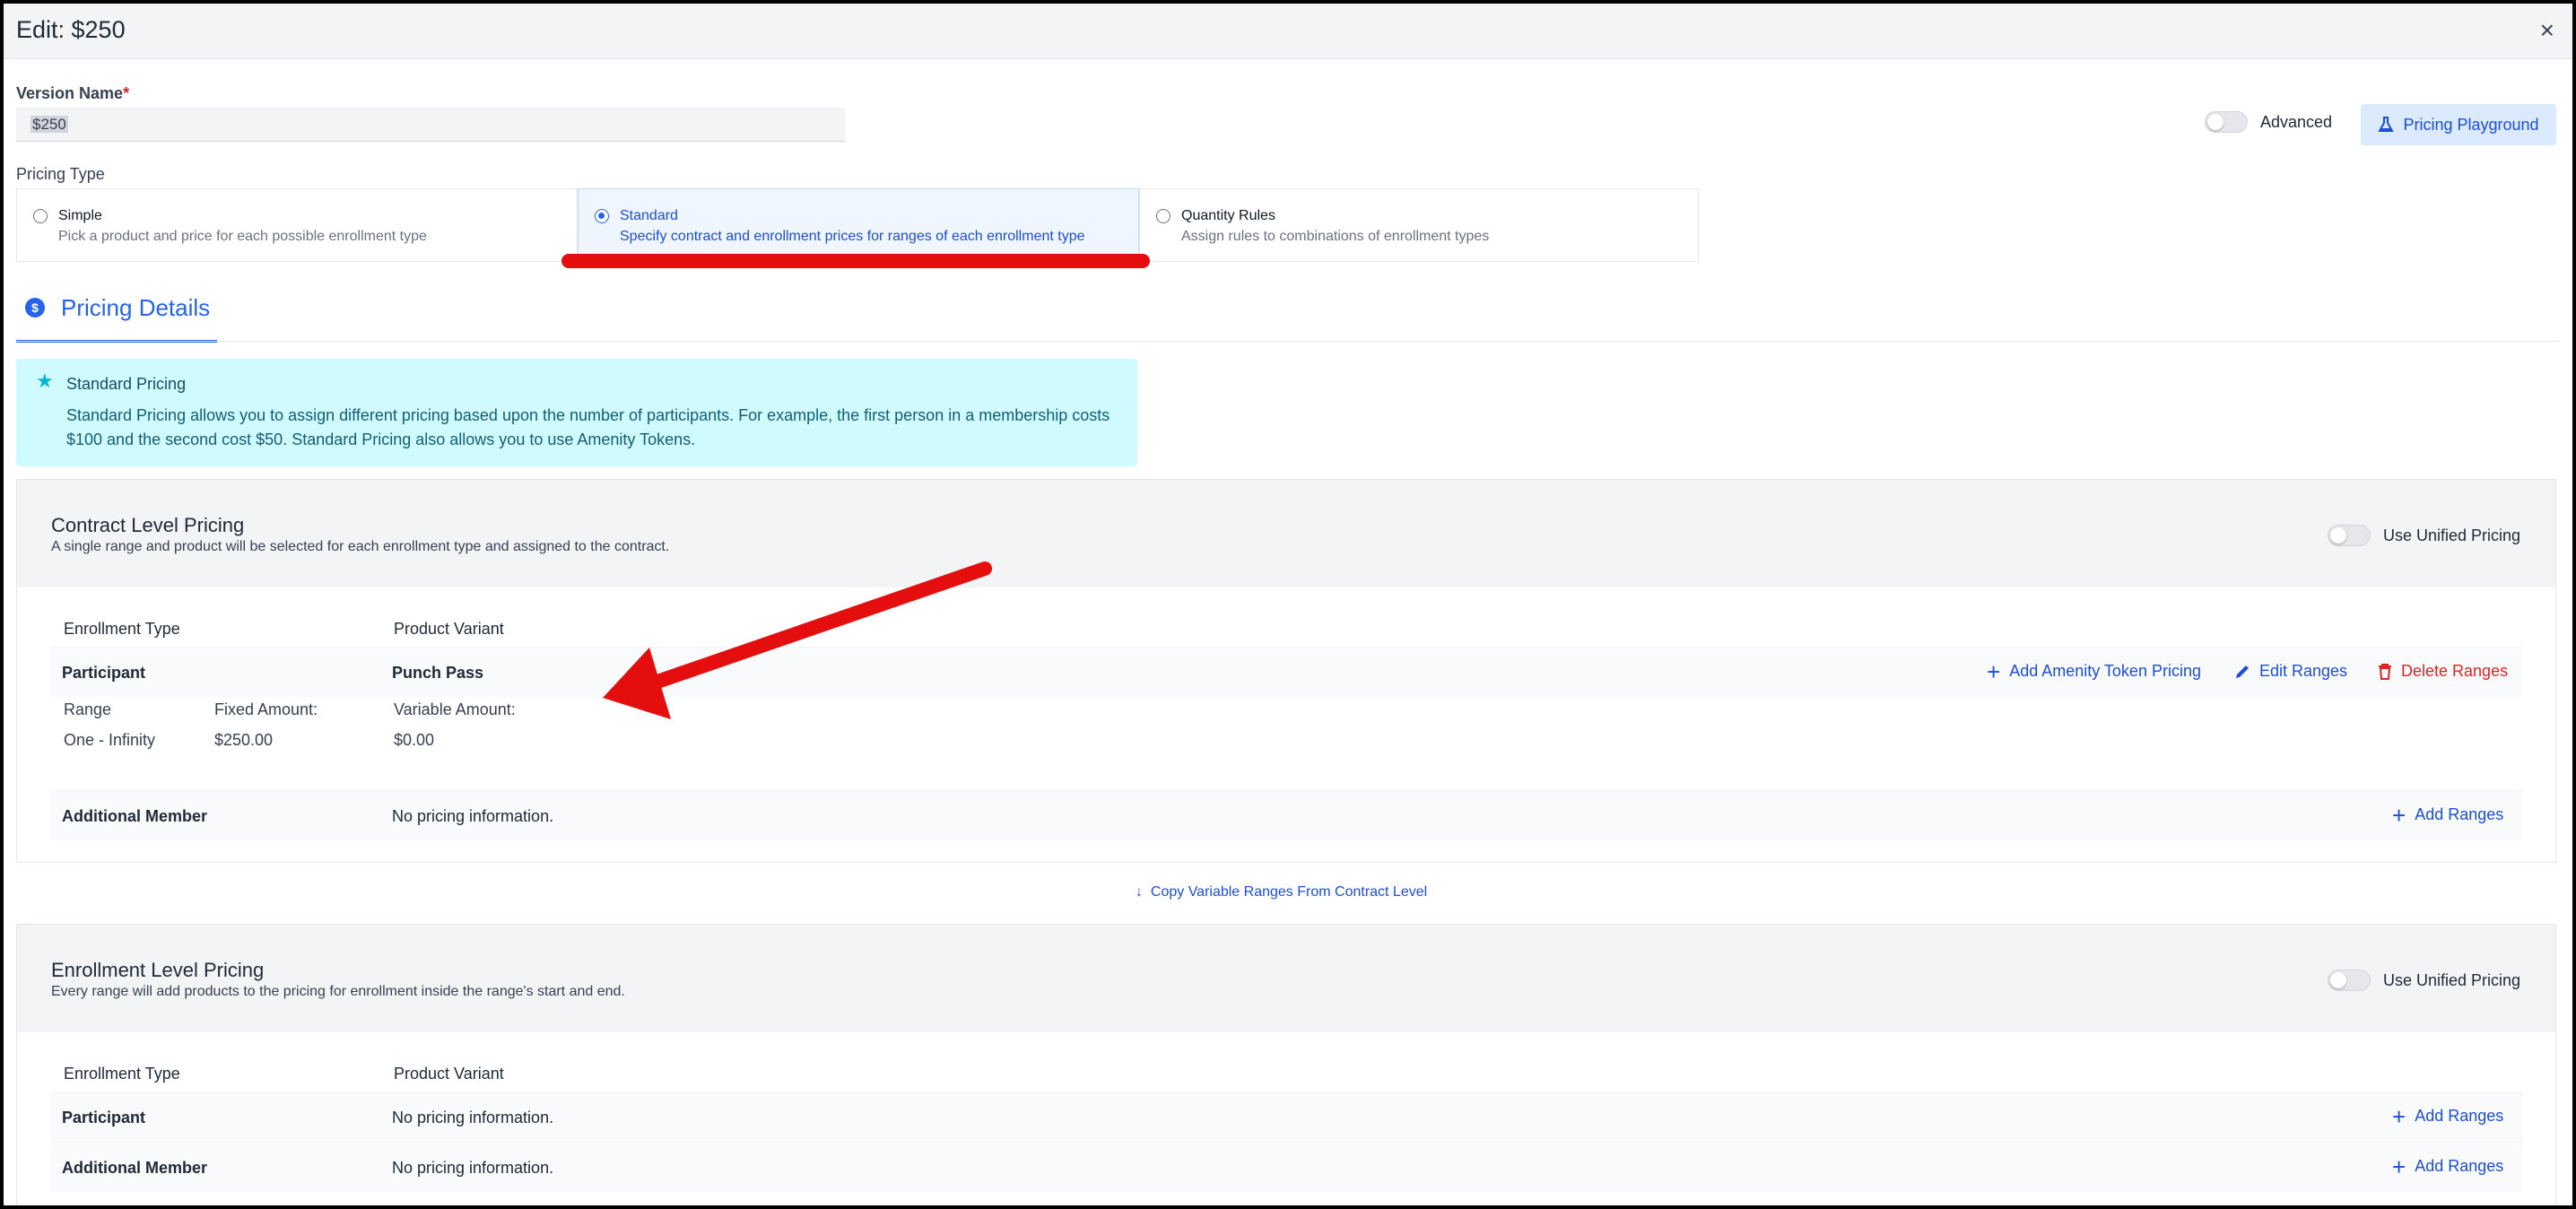  What do you see at coordinates (122, 1074) in the screenshot?
I see `col-enrollment-type: Enrollment Type` at bounding box center [122, 1074].